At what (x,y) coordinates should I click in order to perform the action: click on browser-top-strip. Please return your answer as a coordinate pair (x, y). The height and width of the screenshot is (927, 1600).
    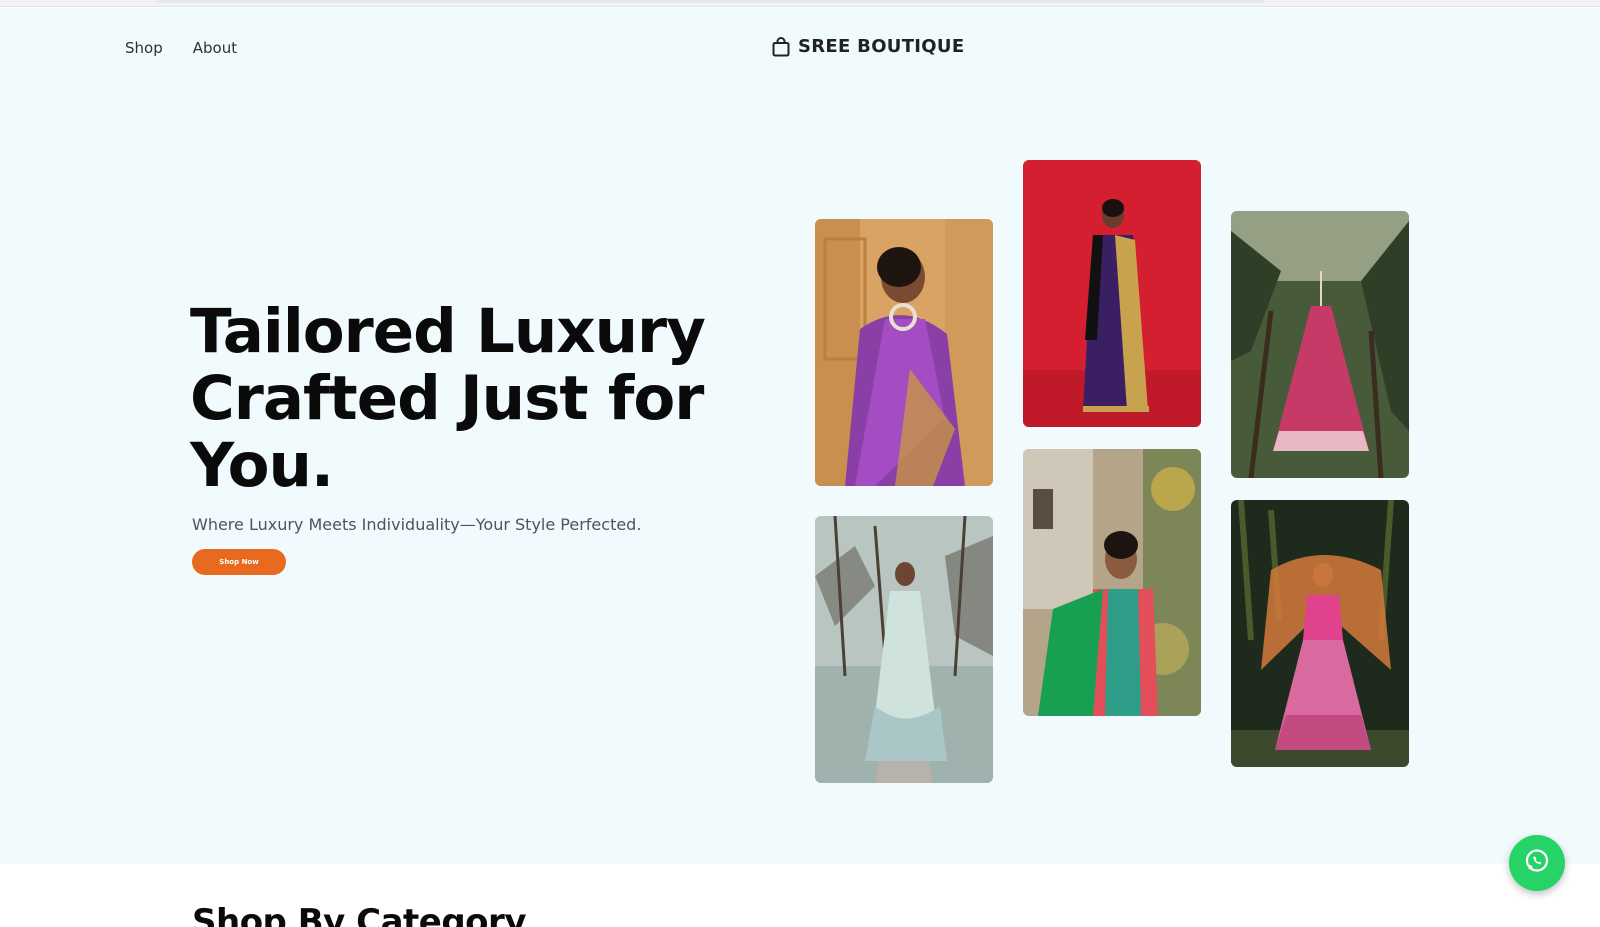
    Looking at the image, I should click on (800, 3).